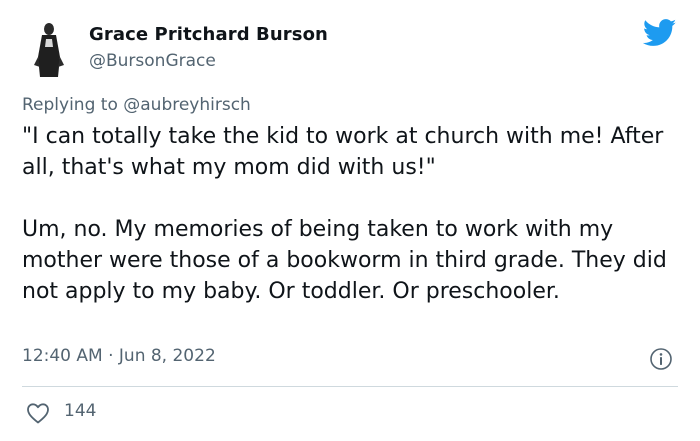 The height and width of the screenshot is (441, 700). Describe the element at coordinates (350, 386) in the screenshot. I see `divider` at that location.